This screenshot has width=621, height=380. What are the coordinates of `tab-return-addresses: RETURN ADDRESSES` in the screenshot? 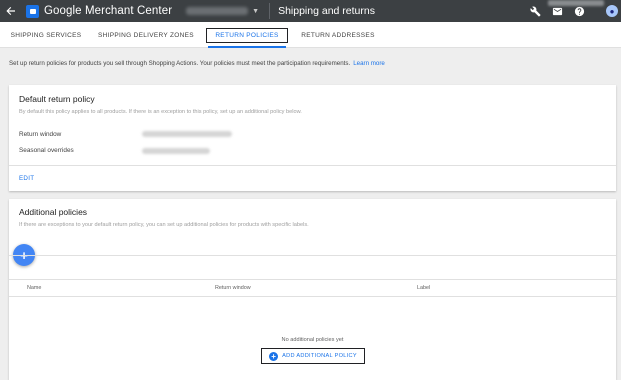 It's located at (338, 35).